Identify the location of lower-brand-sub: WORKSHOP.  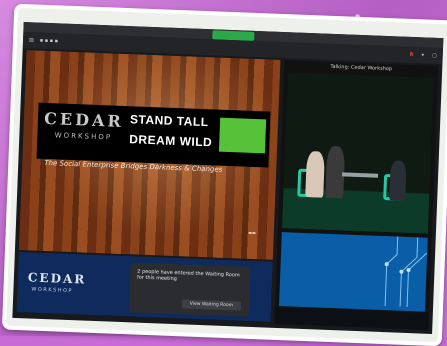
(52, 290).